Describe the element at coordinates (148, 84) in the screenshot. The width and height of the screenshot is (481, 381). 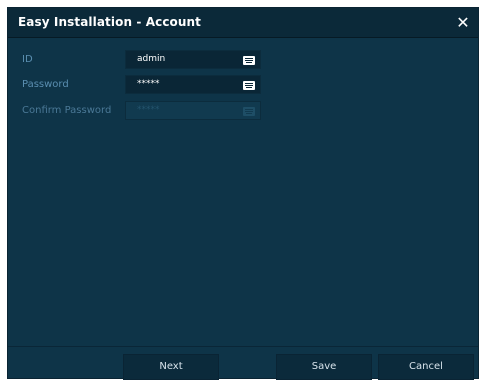
I see `password-value: *****` at that location.